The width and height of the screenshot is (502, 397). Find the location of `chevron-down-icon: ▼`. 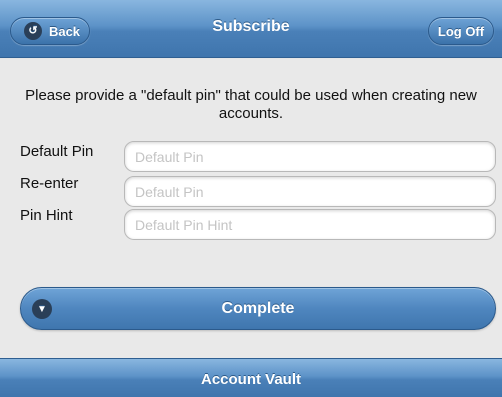

chevron-down-icon: ▼ is located at coordinates (42, 309).